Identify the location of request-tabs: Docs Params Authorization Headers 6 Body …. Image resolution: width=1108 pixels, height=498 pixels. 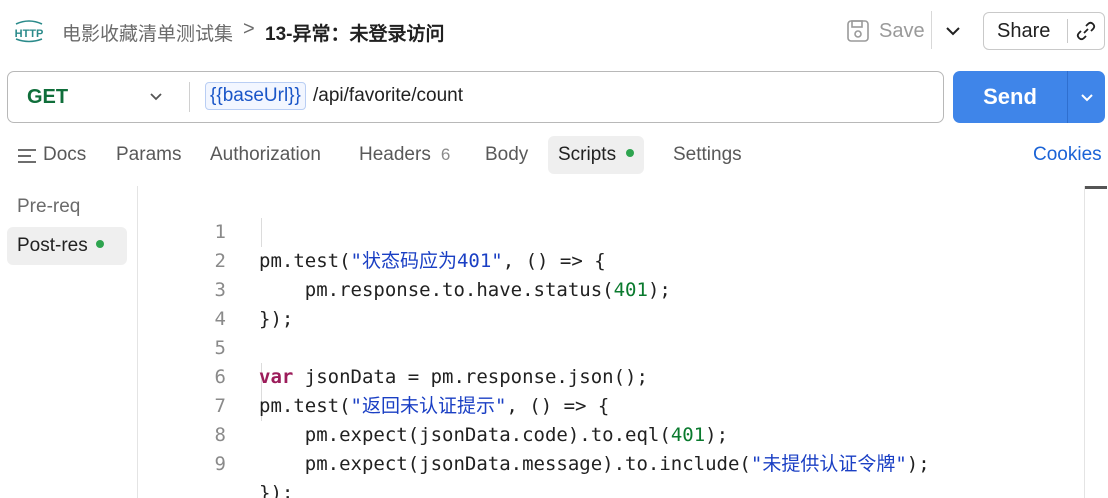
(554, 156).